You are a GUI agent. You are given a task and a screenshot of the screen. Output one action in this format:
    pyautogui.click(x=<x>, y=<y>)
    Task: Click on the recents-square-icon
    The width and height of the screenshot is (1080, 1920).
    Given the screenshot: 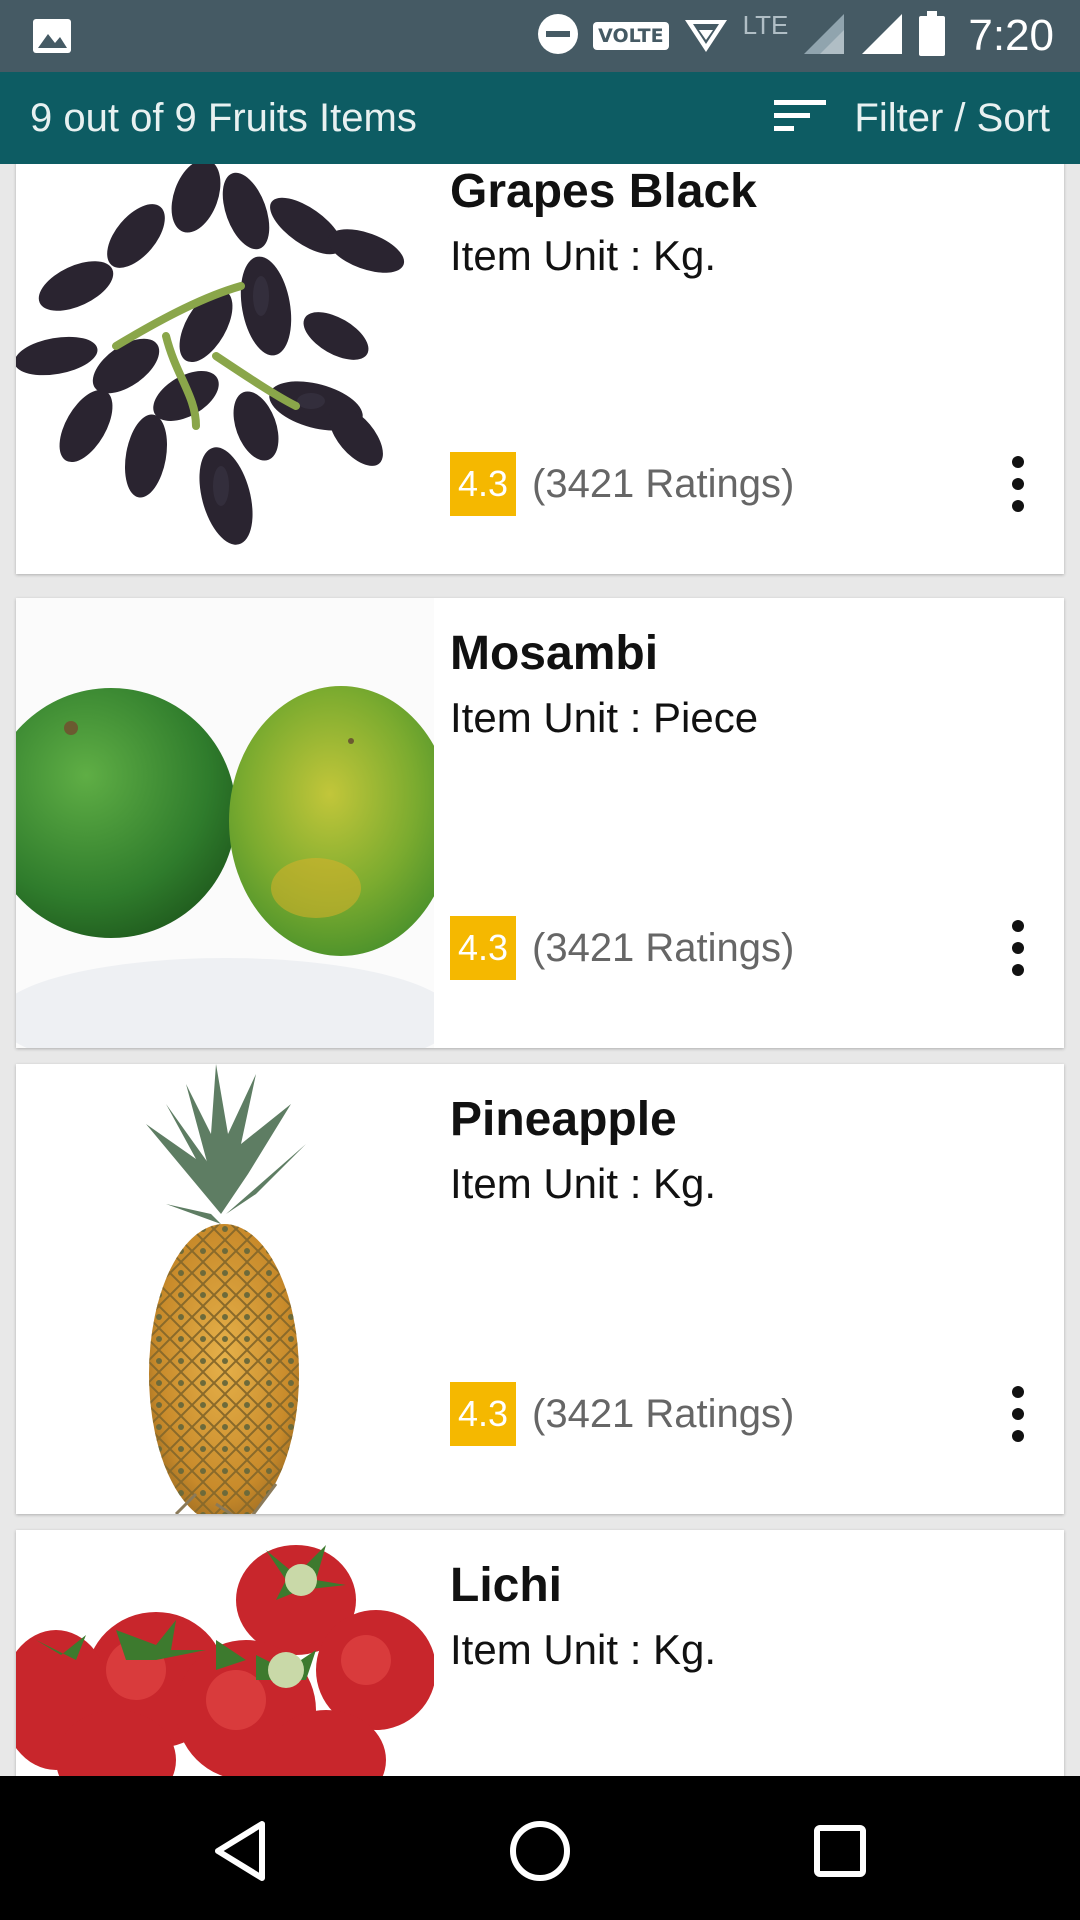 What is the action you would take?
    pyautogui.click(x=840, y=1851)
    